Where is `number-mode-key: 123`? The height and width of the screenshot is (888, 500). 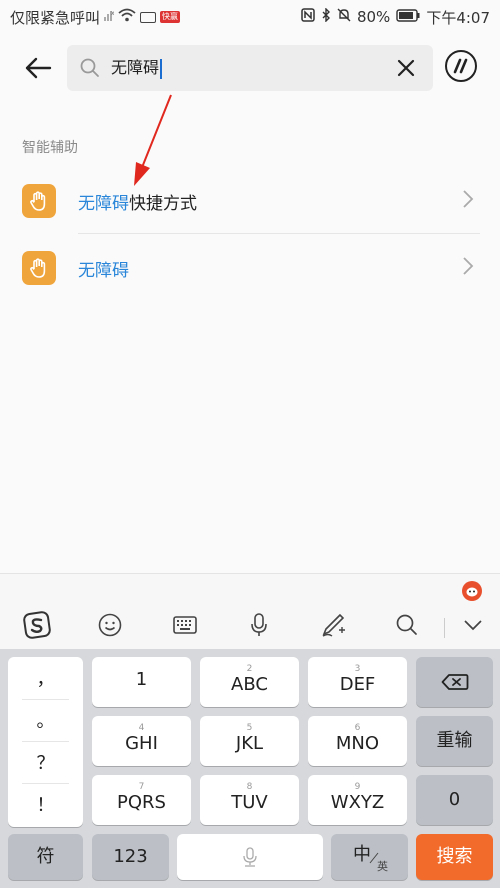 number-mode-key: 123 is located at coordinates (130, 857).